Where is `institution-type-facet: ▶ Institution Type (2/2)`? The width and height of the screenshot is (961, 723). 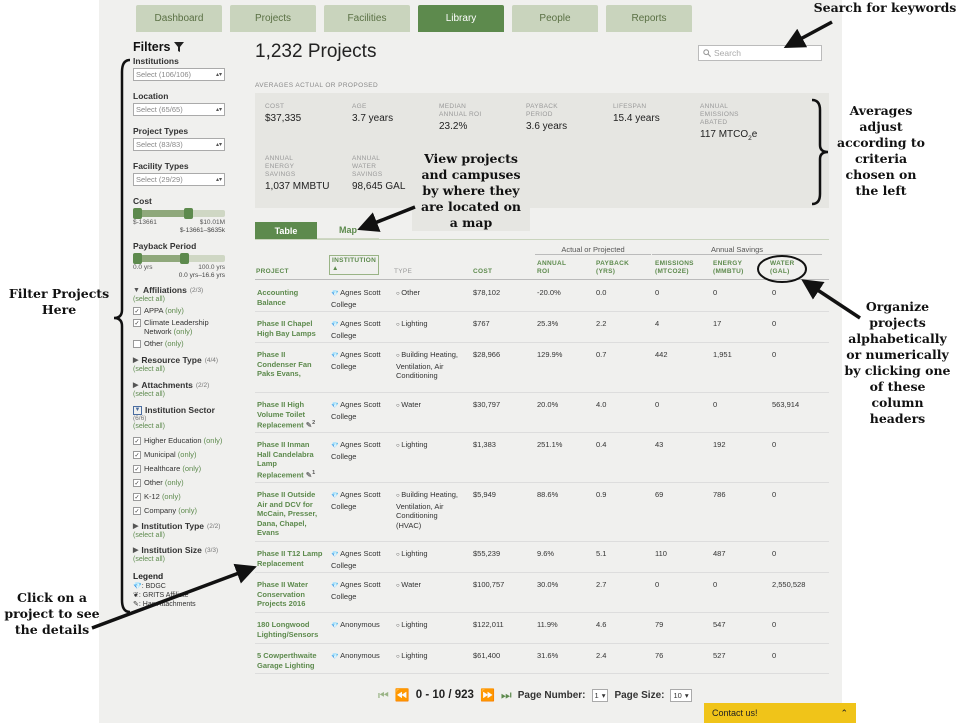 institution-type-facet: ▶ Institution Type (2/2) is located at coordinates (183, 526).